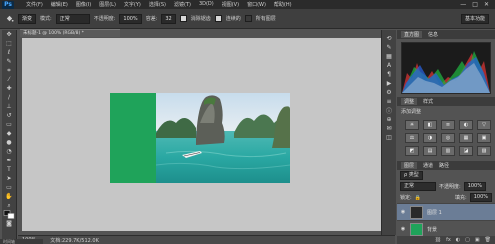  I want to click on timeline-tab: 时间轴, so click(21, 241).